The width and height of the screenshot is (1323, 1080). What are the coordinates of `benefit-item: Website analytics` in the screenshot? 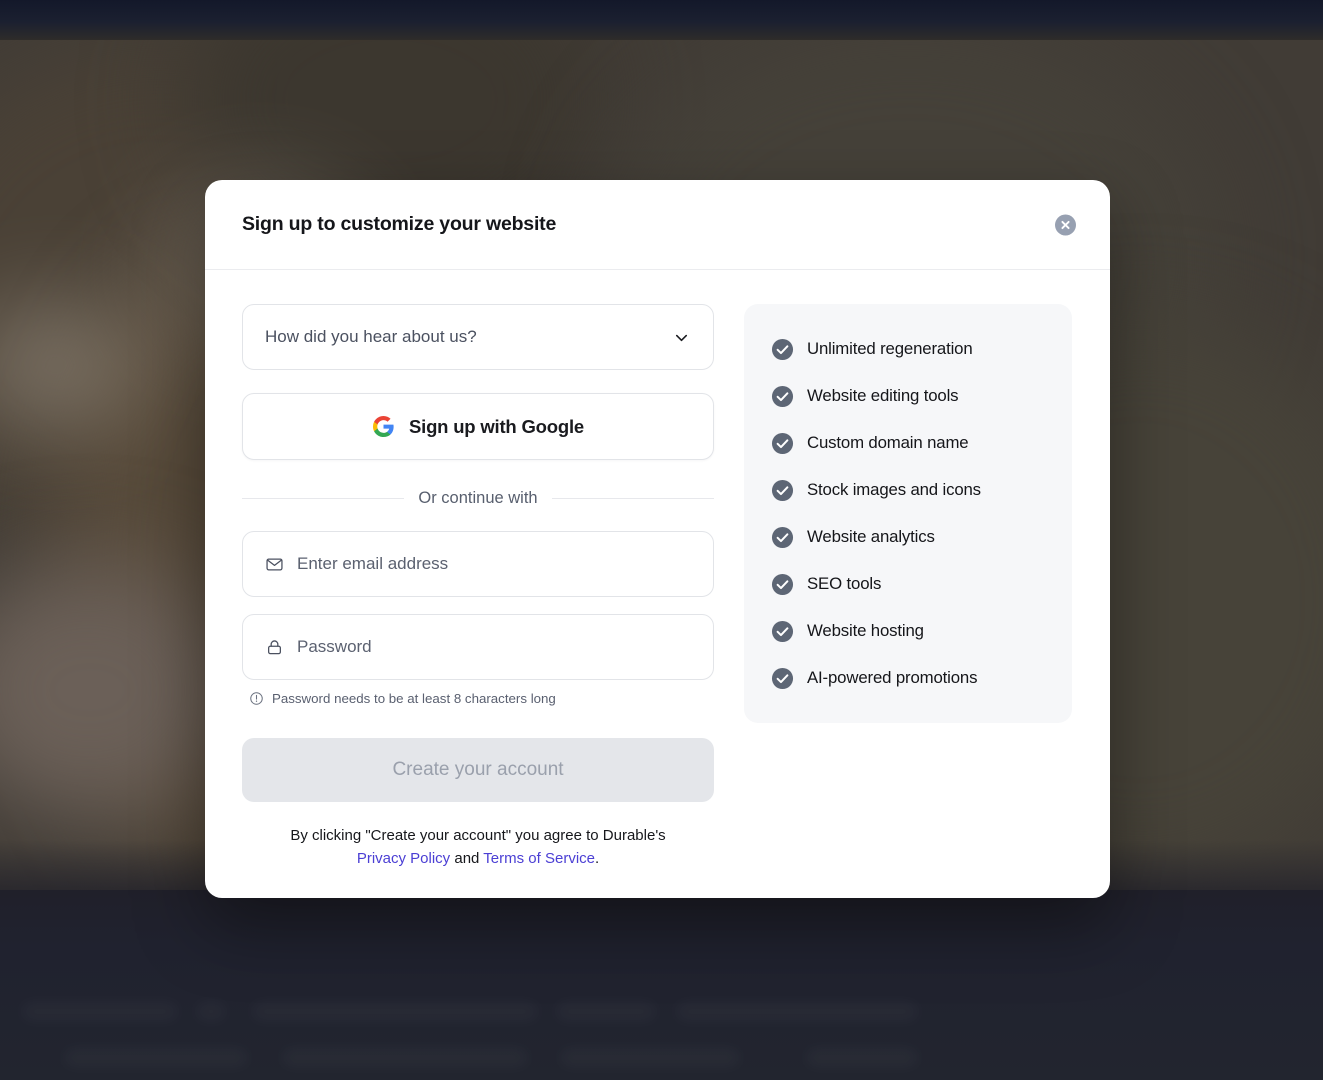 It's located at (908, 537).